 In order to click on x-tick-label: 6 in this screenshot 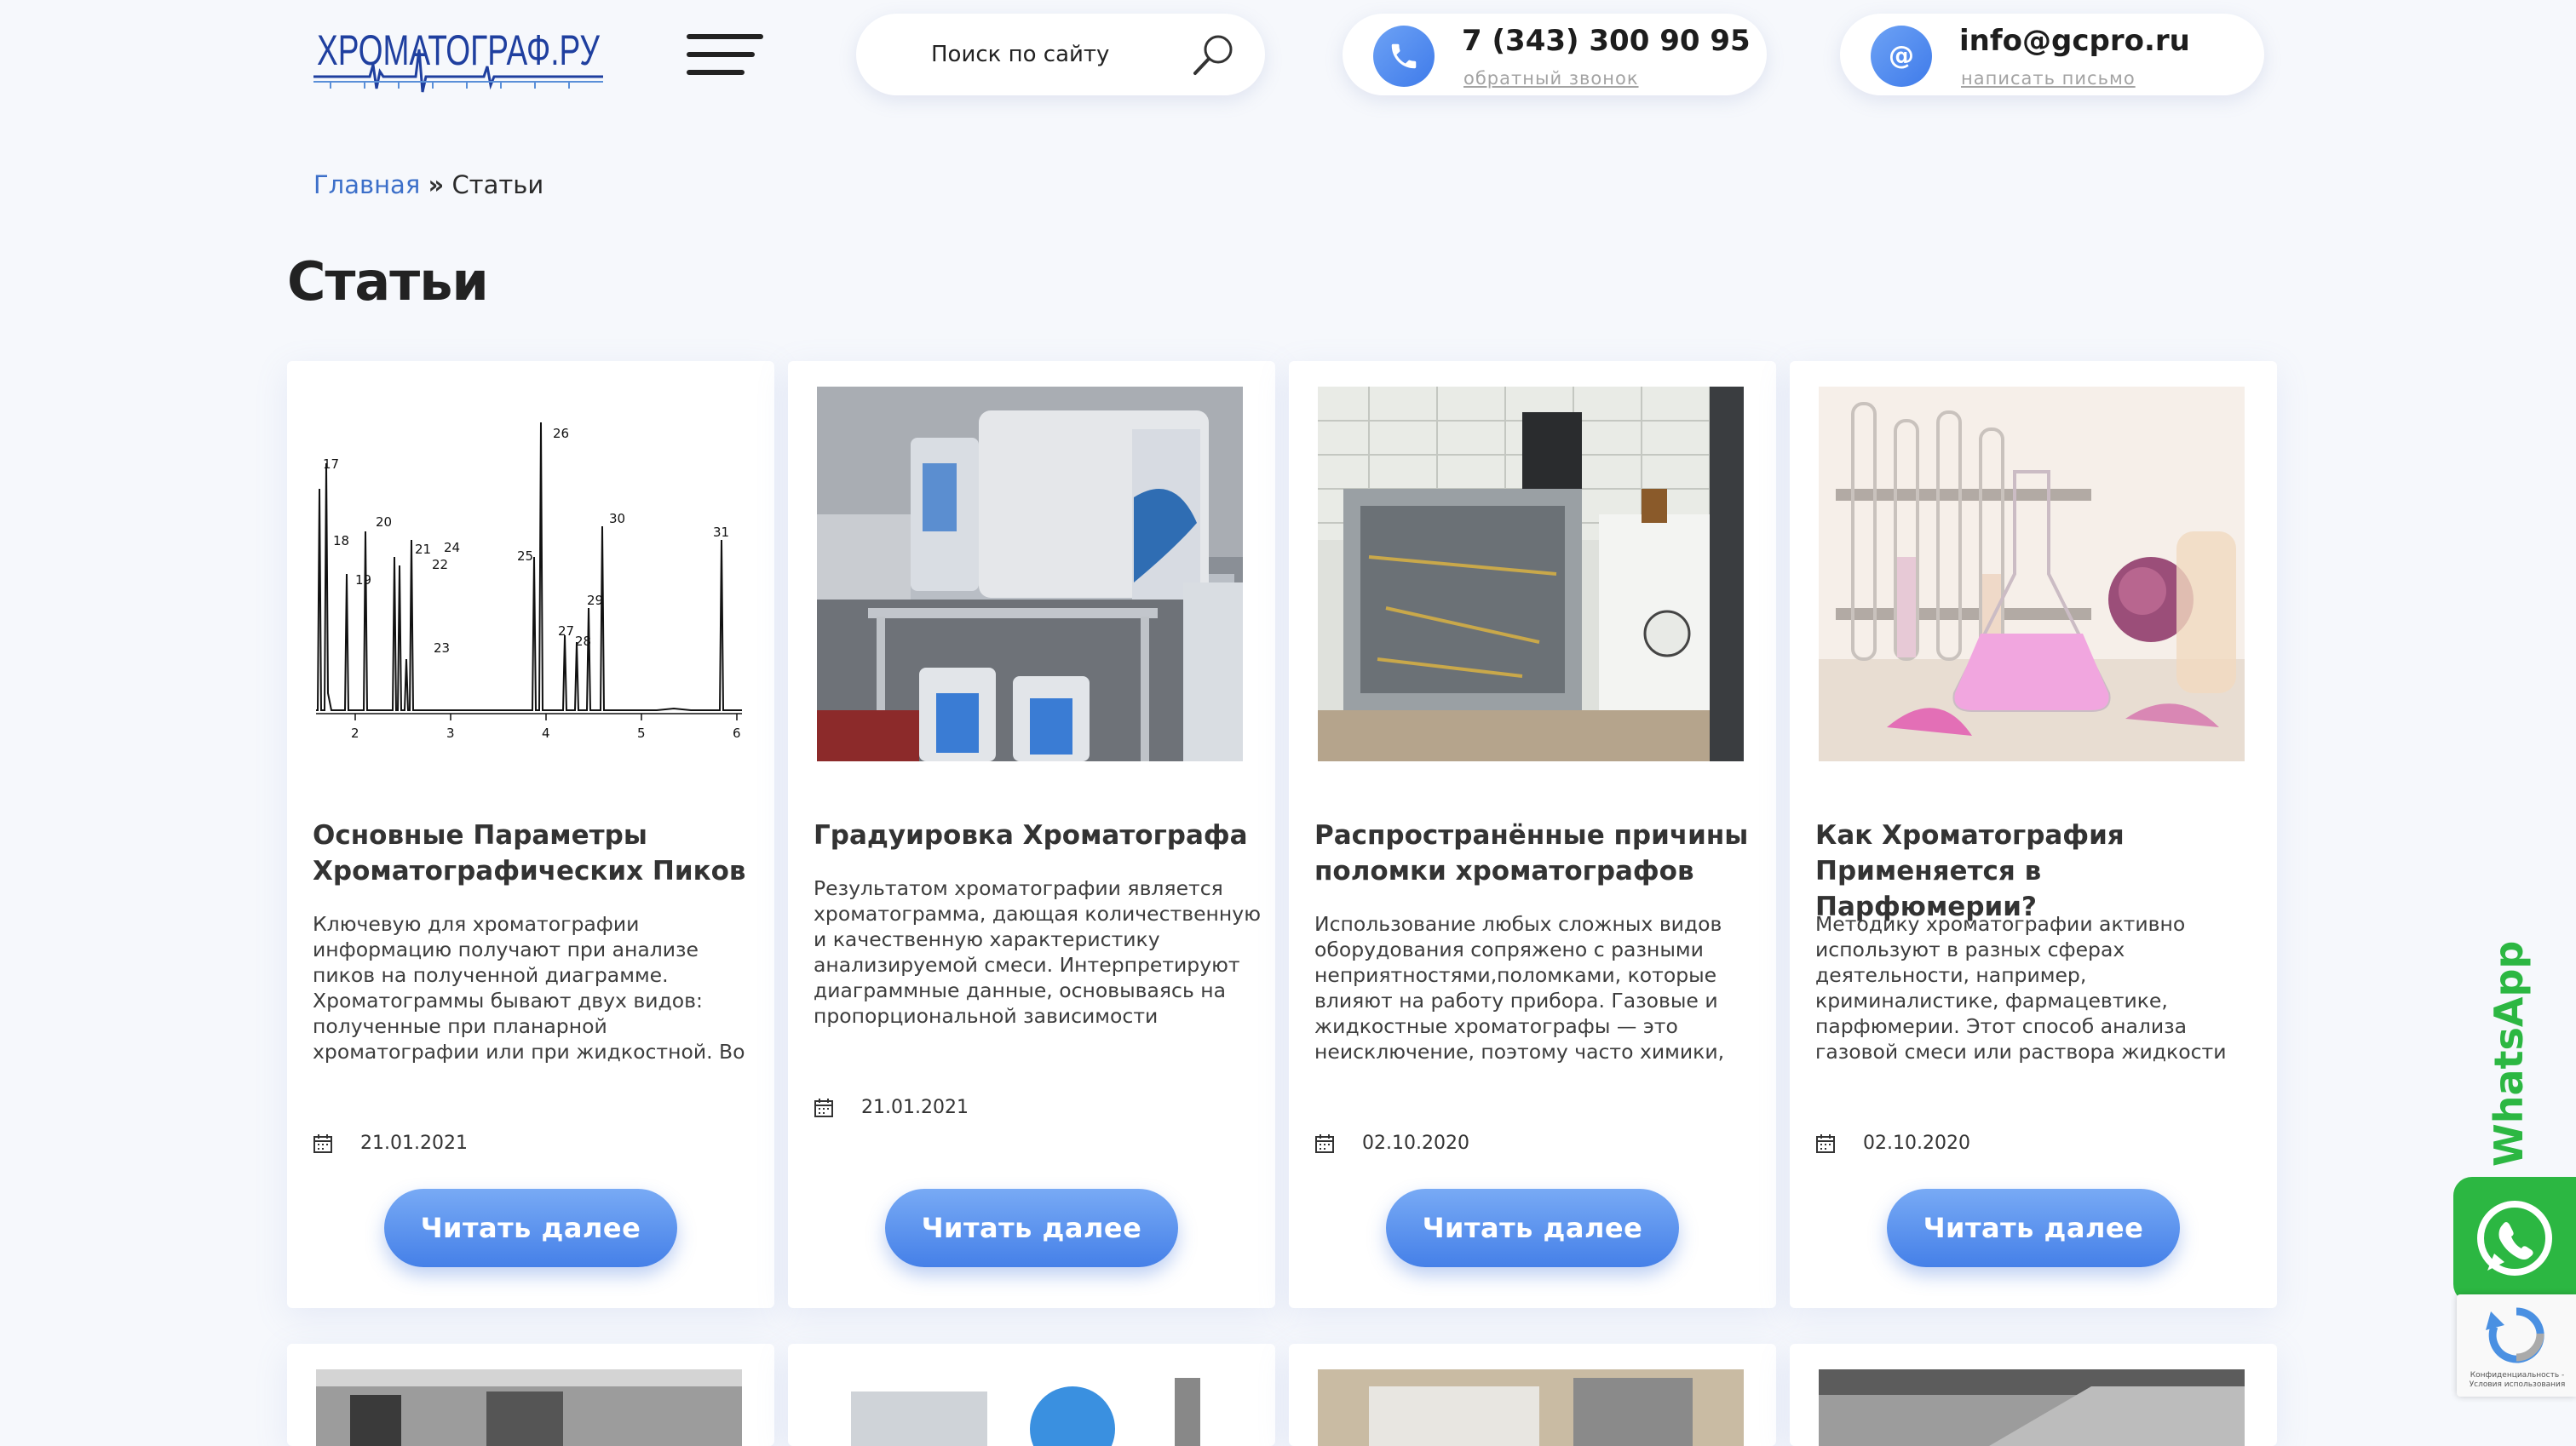, I will do `click(737, 733)`.